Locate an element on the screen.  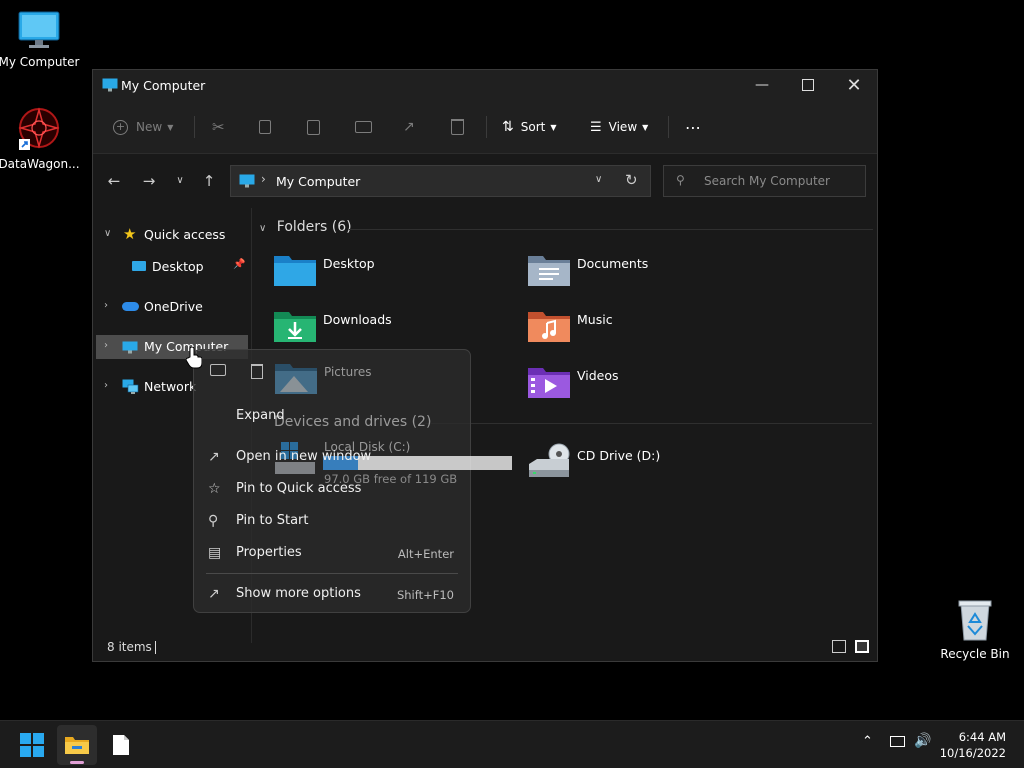
folder-name: Music is located at coordinates (595, 319).